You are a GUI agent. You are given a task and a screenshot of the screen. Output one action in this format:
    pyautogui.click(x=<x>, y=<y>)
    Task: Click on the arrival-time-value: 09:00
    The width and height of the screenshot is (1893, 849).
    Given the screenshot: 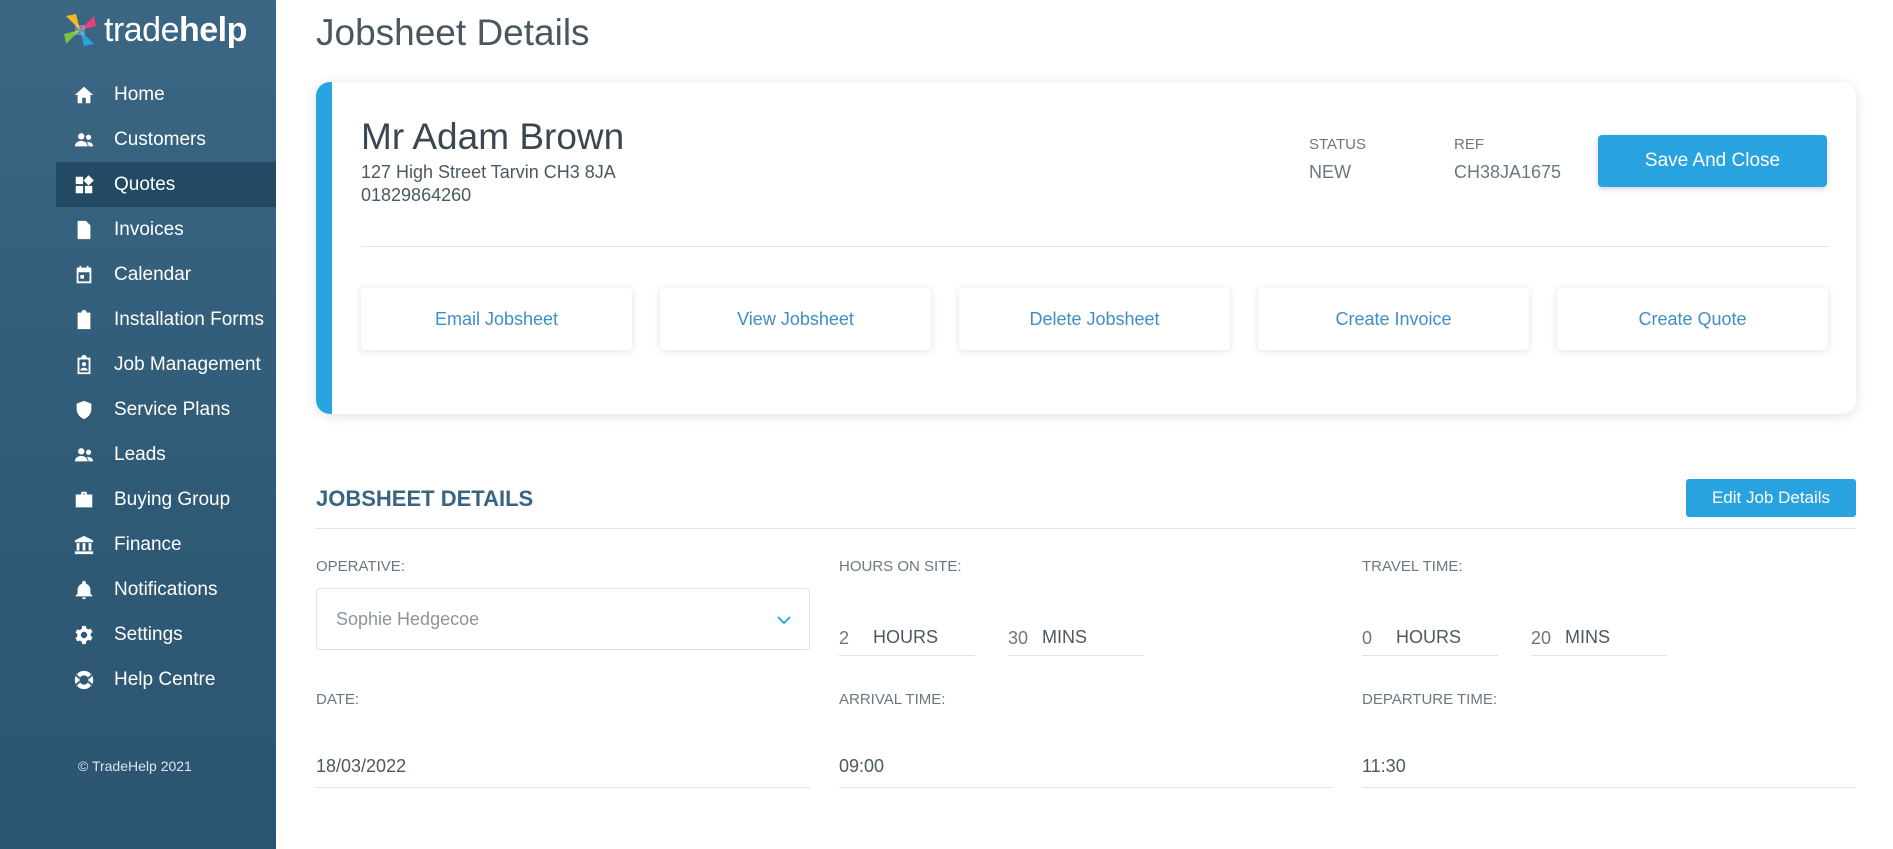 What is the action you would take?
    pyautogui.click(x=862, y=766)
    